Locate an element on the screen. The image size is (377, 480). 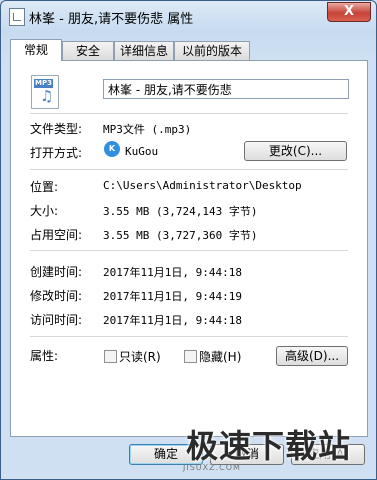
tab-previous-versions: 以前的版本 is located at coordinates (212, 50).